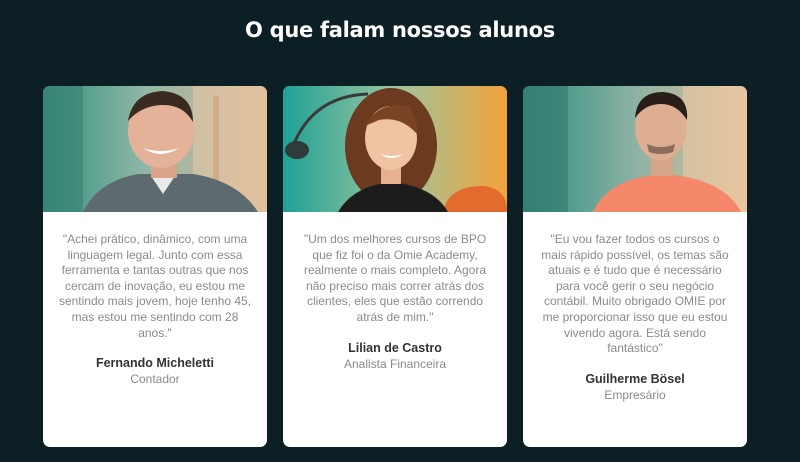 This screenshot has height=462, width=800. What do you see at coordinates (635, 378) in the screenshot?
I see `testimonial-name: Guilherme Bösel` at bounding box center [635, 378].